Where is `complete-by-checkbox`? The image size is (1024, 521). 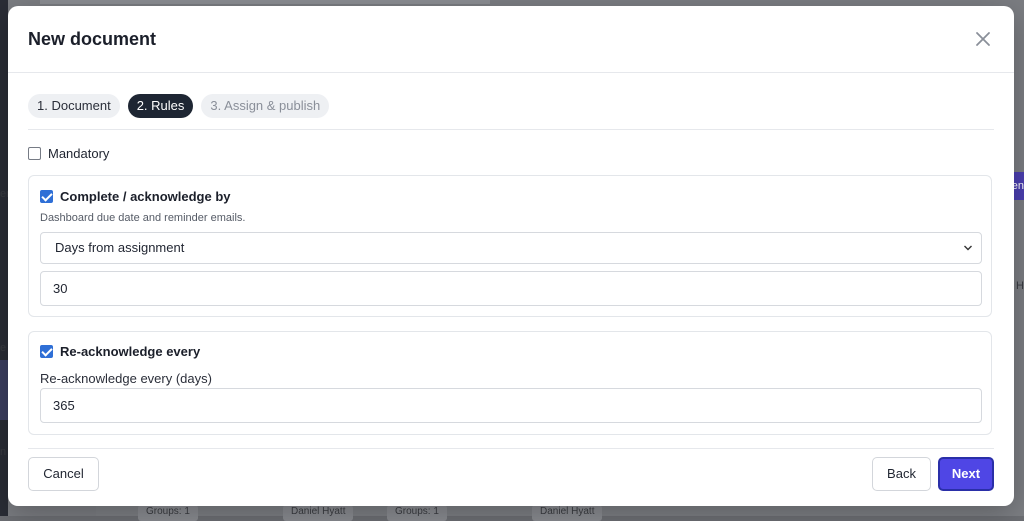
complete-by-checkbox is located at coordinates (46, 196).